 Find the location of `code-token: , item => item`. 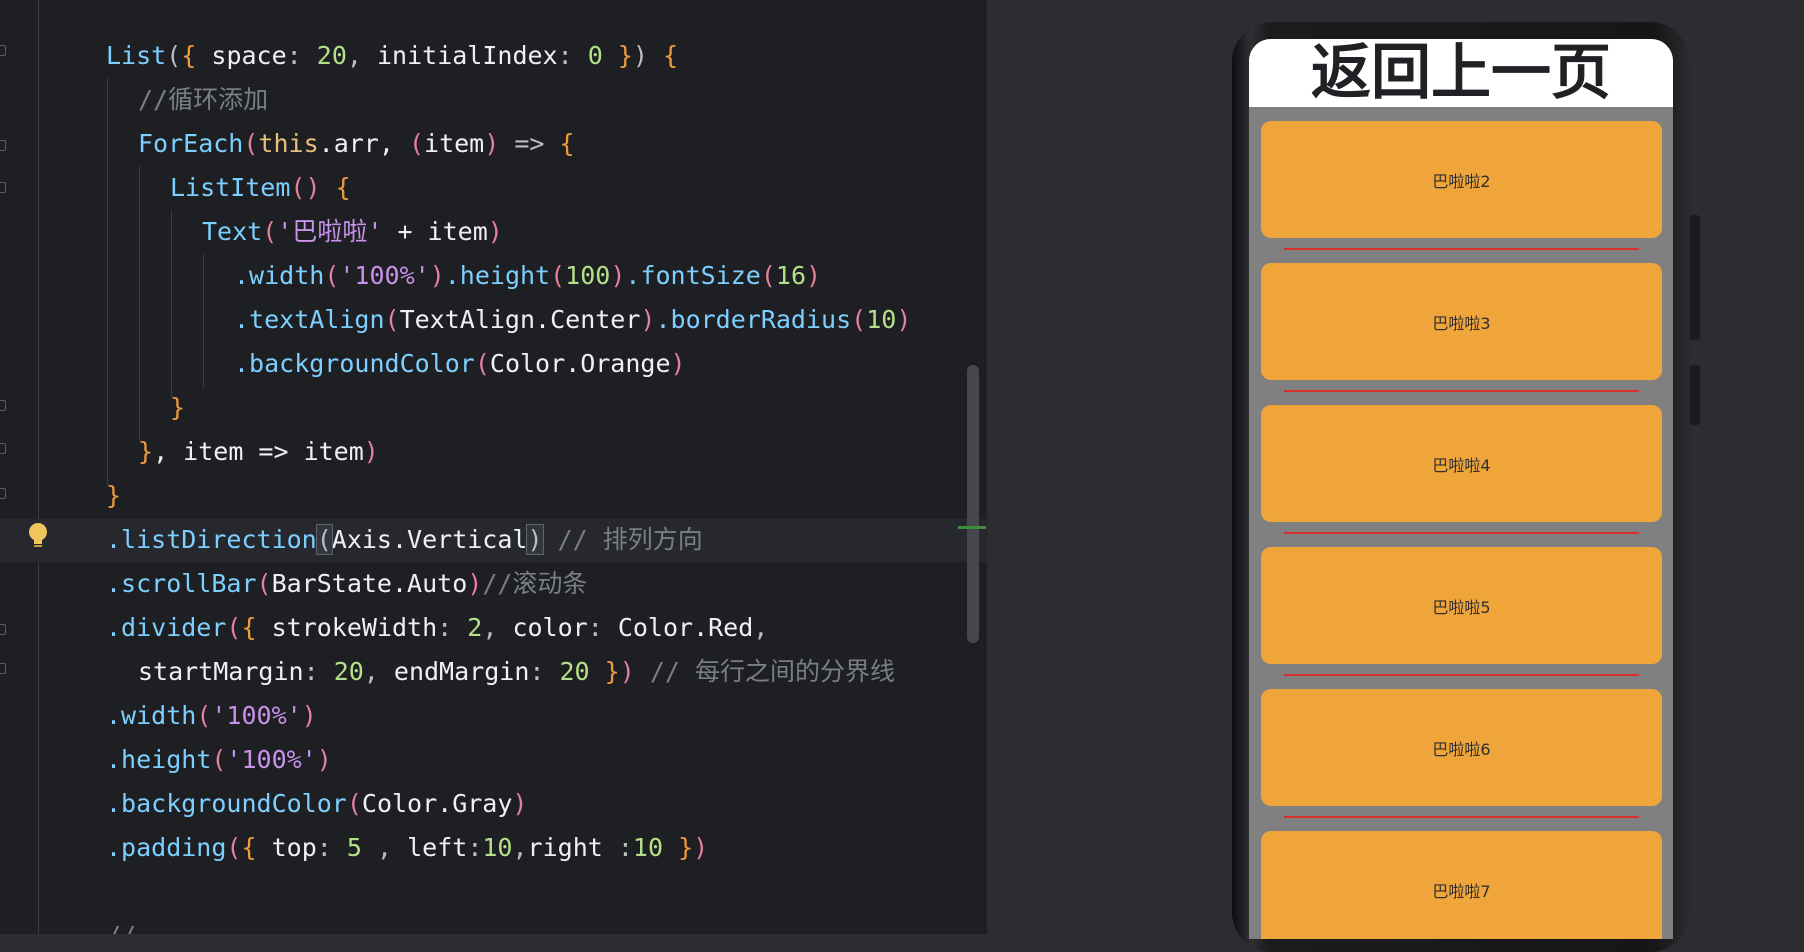

code-token: , item => item is located at coordinates (258, 451).